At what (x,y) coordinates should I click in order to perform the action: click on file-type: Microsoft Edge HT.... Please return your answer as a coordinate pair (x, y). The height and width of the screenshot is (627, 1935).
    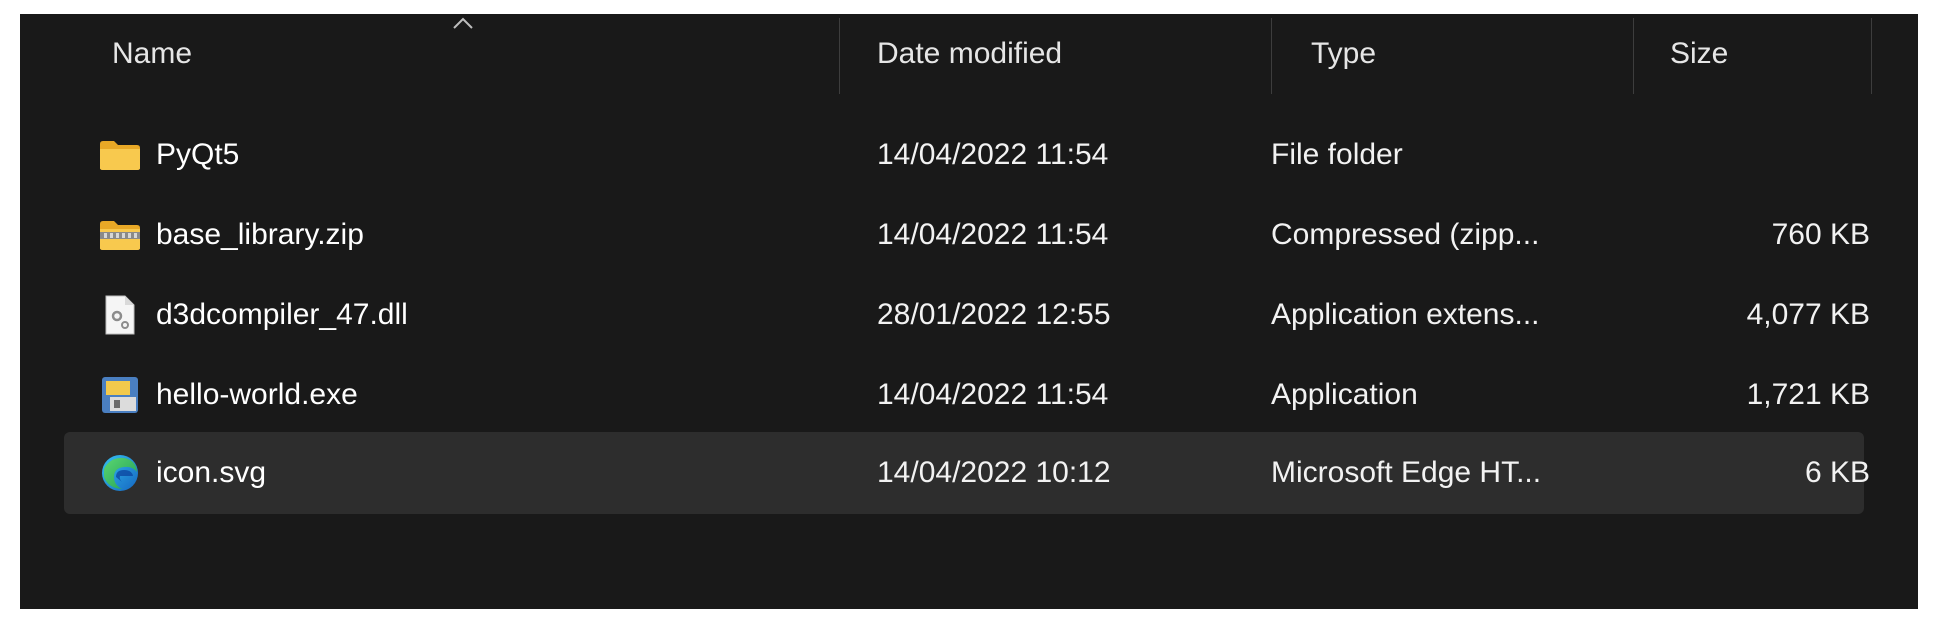
    Looking at the image, I should click on (1406, 472).